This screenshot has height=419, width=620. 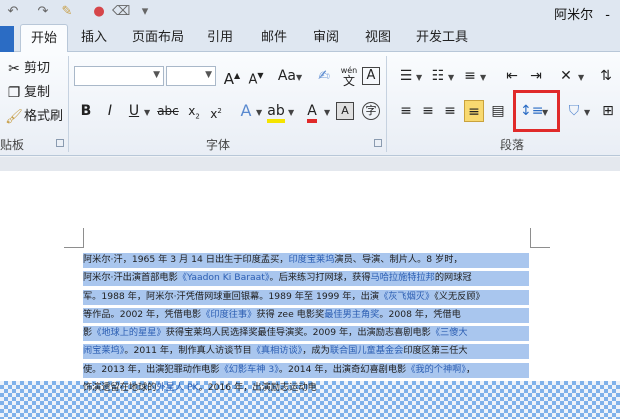 I want to click on tab-home: 开始, so click(x=44, y=38).